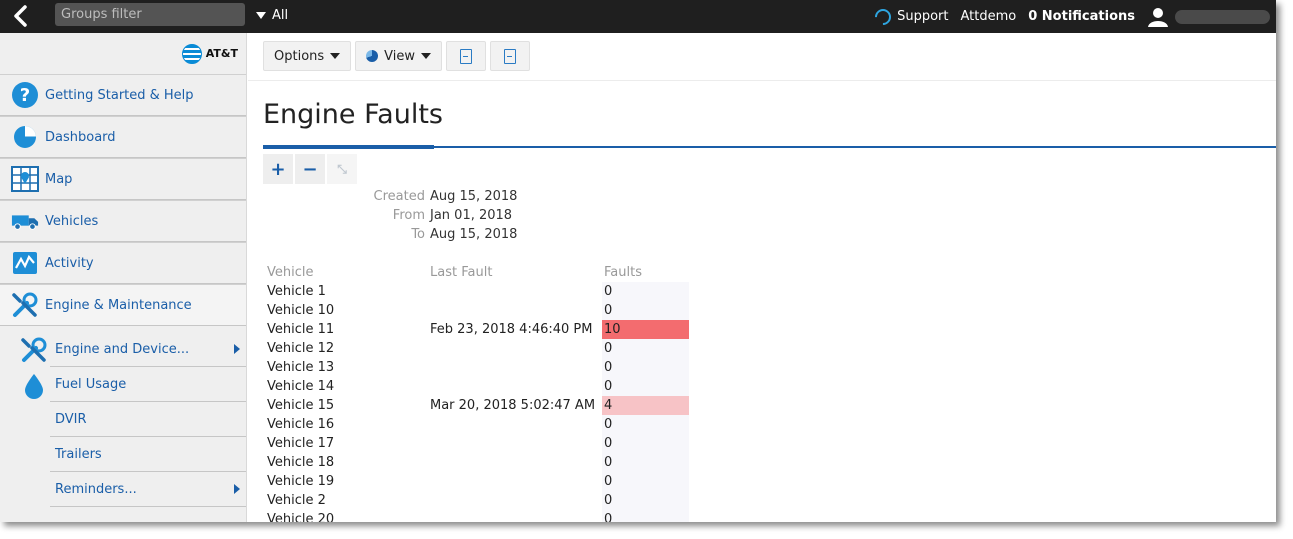 This screenshot has height=539, width=1293. I want to click on user-email-redacted, so click(1222, 16).